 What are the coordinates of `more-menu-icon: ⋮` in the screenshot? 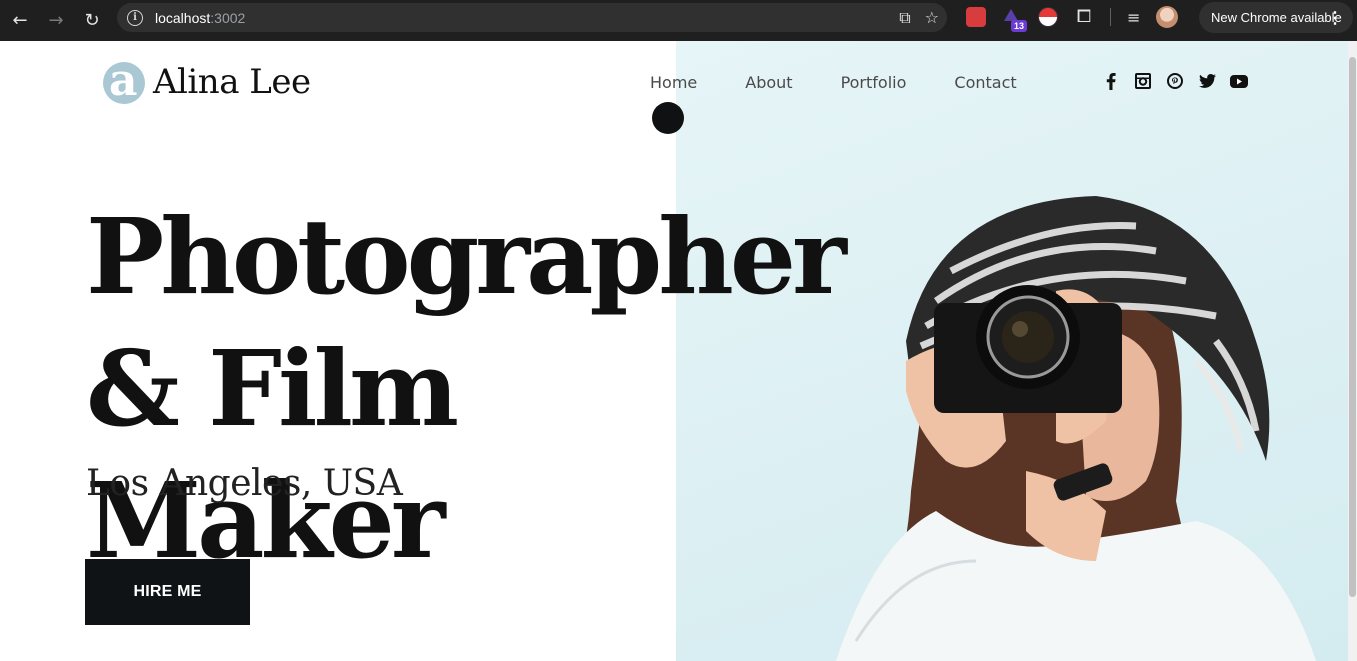 It's located at (1335, 18).